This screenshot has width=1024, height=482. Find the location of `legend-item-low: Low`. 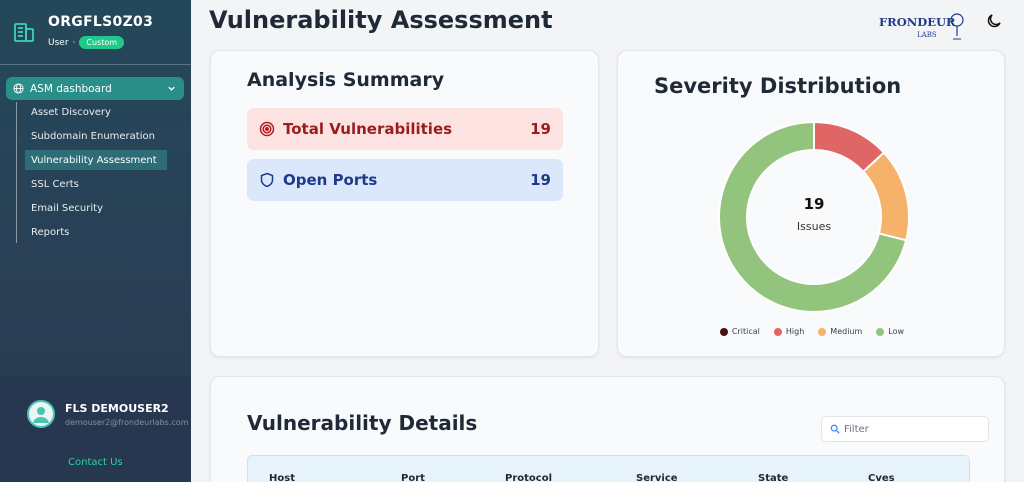

legend-item-low: Low is located at coordinates (890, 331).